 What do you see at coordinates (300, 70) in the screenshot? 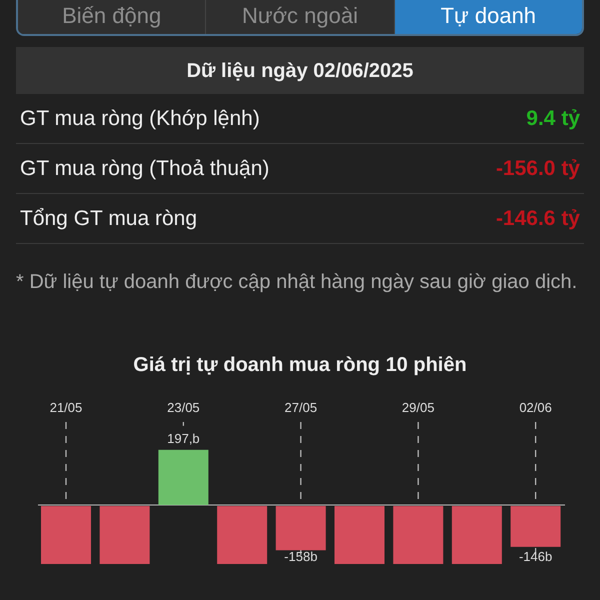
I see `date-header: Dữ liệu ngày 02/06/2025` at bounding box center [300, 70].